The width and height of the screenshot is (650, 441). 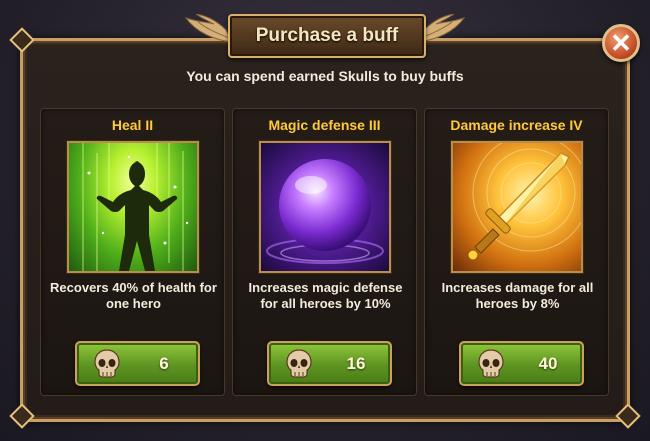 I want to click on left-wing-ornament, so click(x=208, y=28).